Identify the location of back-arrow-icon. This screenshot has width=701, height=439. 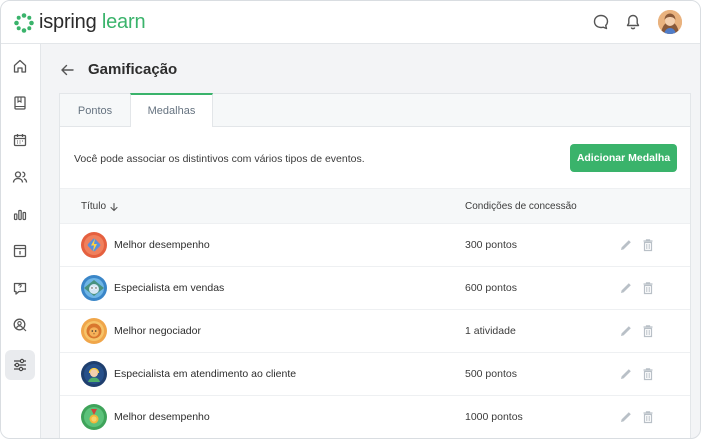
(67, 70).